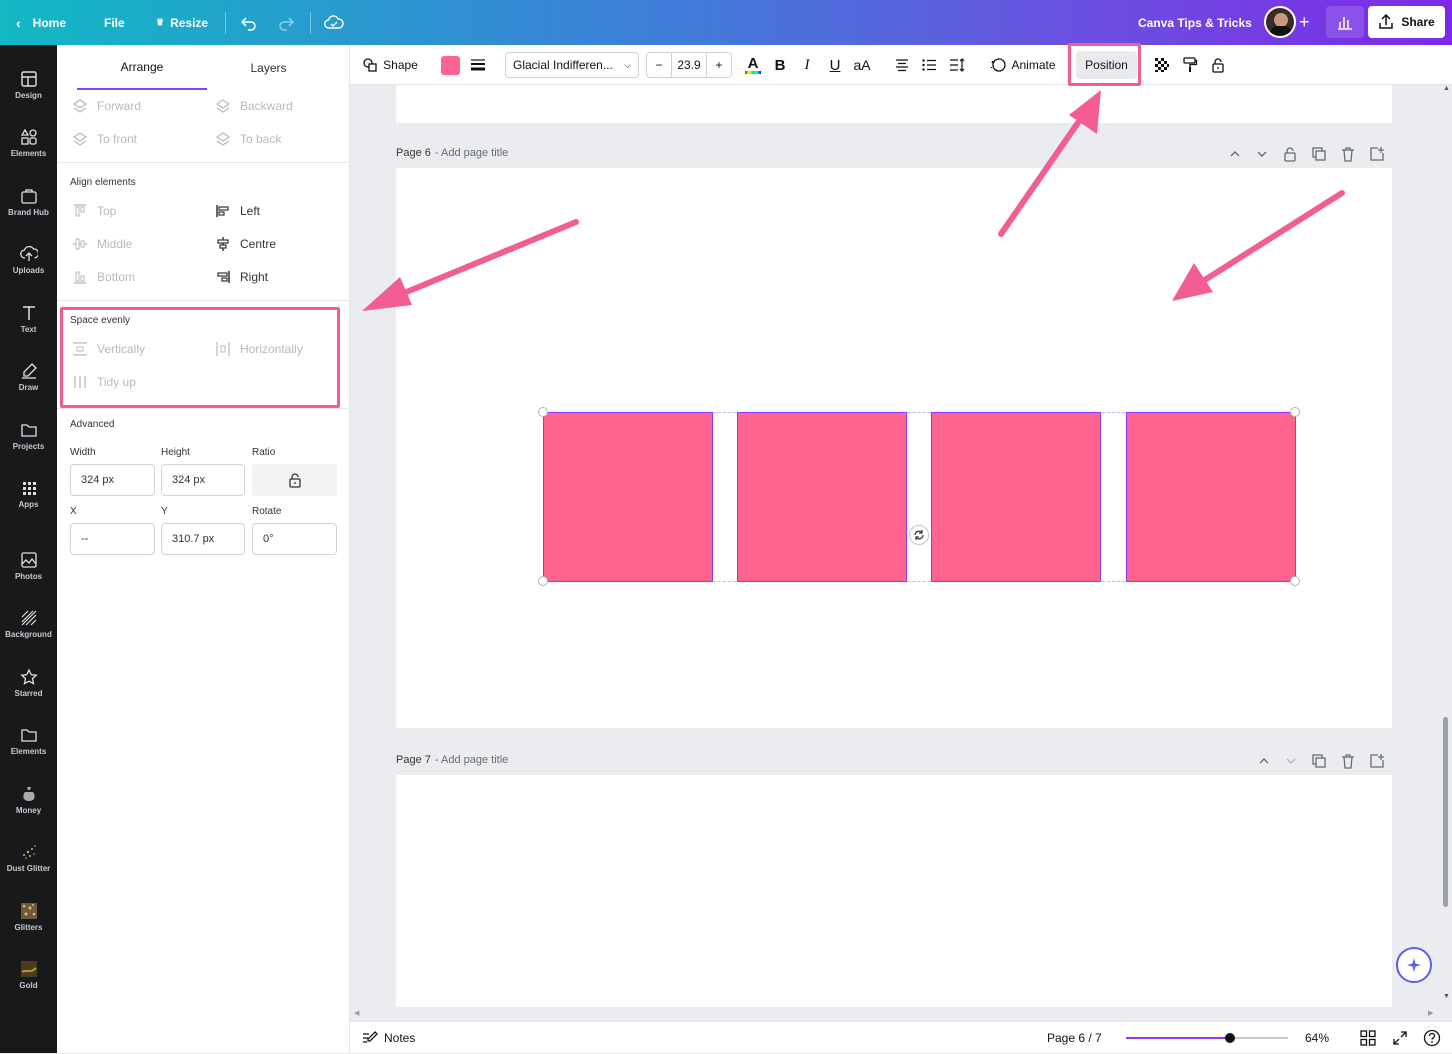 This screenshot has height=1054, width=1452. What do you see at coordinates (248, 139) in the screenshot?
I see `to-back-button: To back` at bounding box center [248, 139].